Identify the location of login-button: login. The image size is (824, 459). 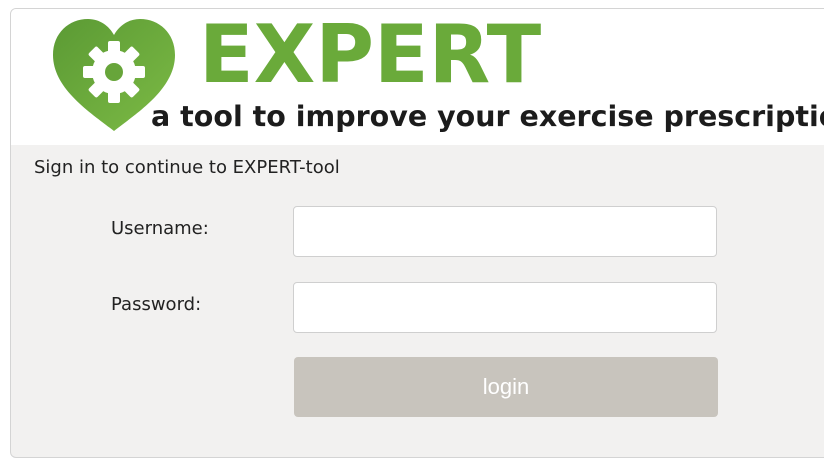
(506, 387).